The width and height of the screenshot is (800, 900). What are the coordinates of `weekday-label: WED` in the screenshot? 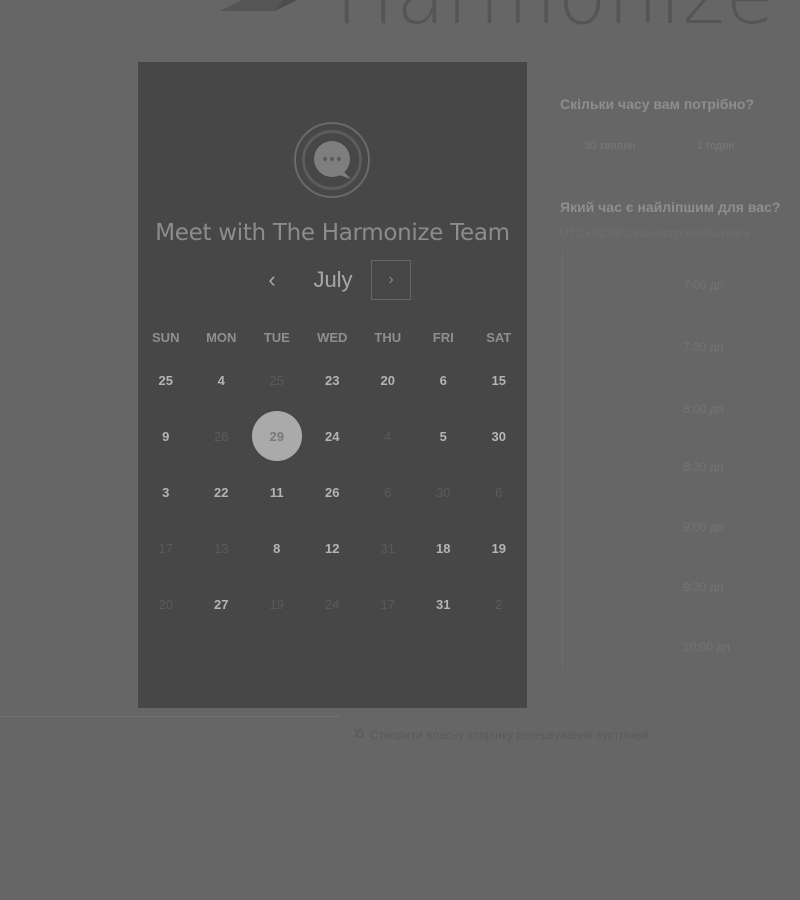 It's located at (332, 337).